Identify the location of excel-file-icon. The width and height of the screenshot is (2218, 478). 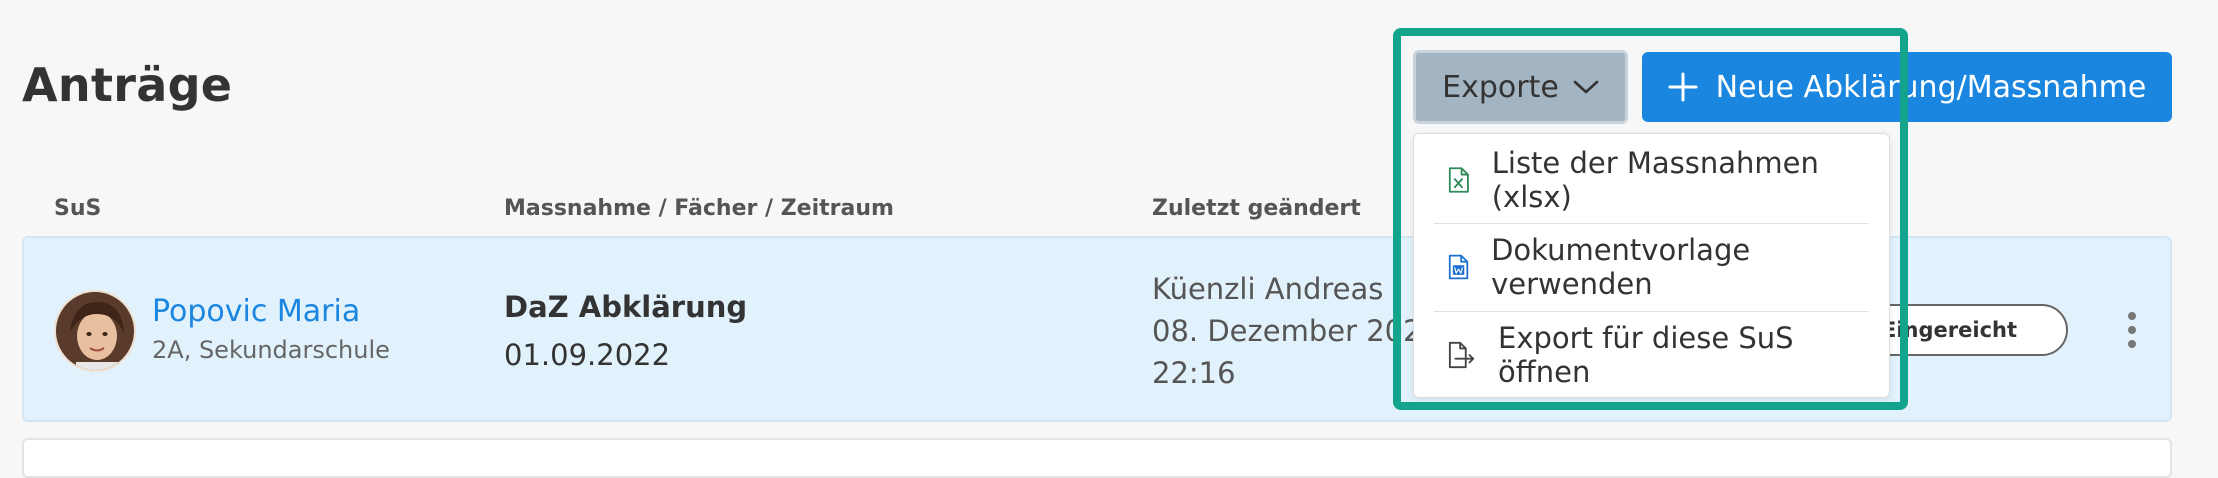
(1458, 180).